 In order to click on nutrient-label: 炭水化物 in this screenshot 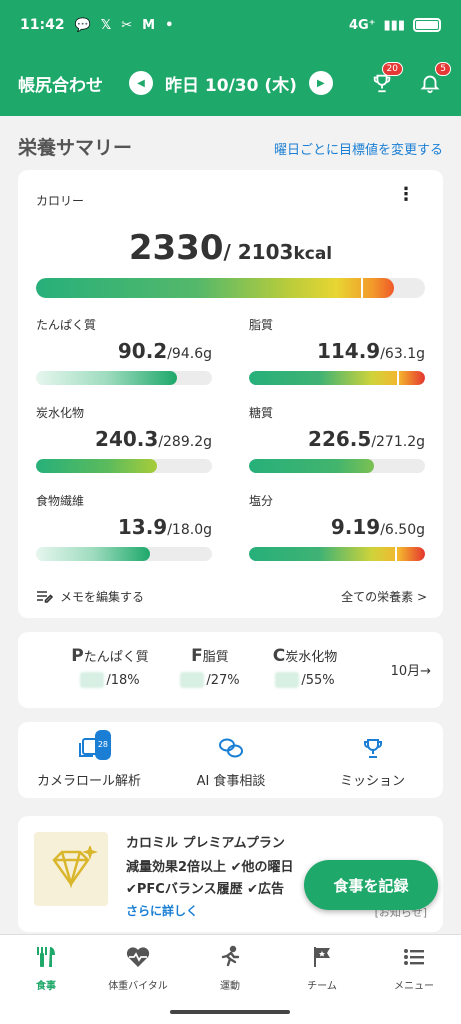, I will do `click(60, 413)`.